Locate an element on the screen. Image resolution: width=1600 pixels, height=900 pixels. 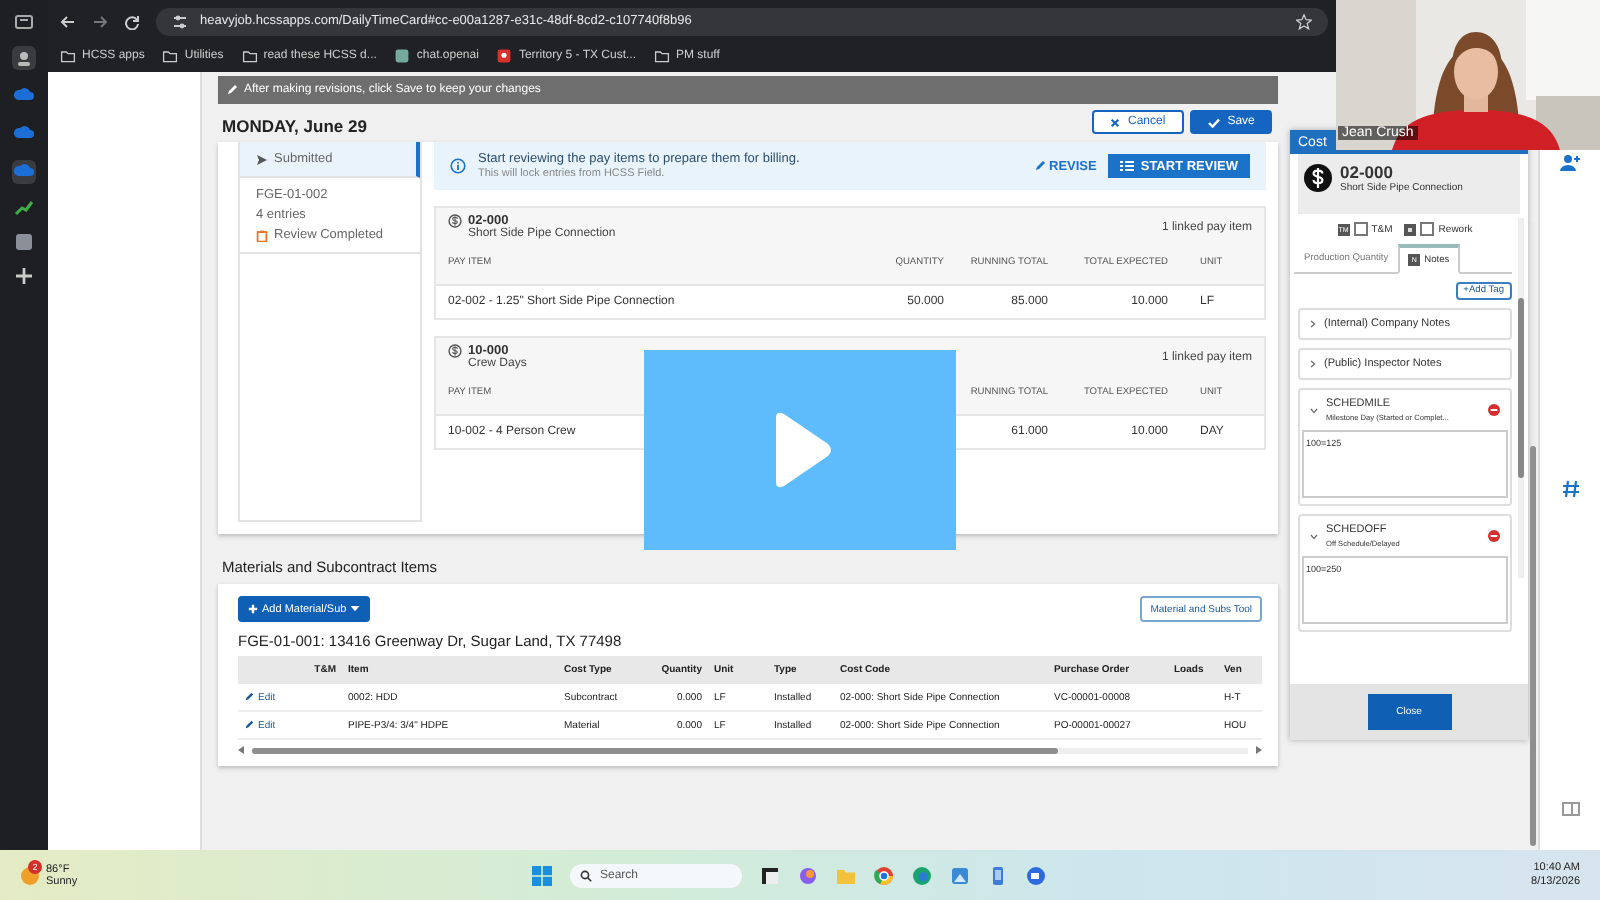
day-title: MONDAY, June 29 is located at coordinates (294, 126).